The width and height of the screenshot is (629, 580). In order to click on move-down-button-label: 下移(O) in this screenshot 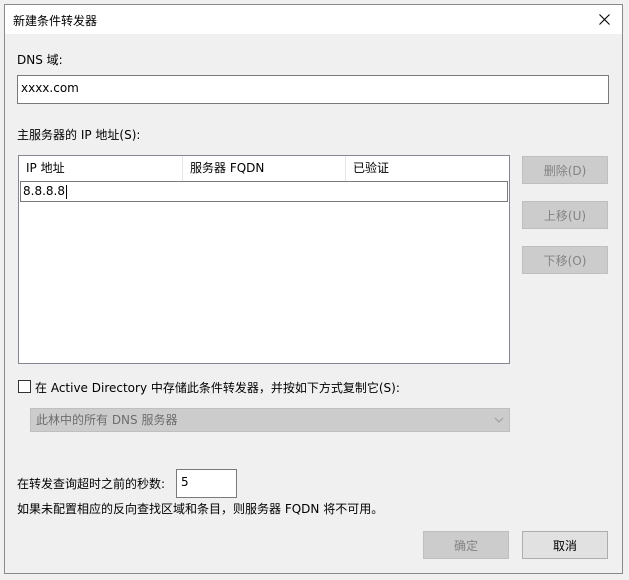, I will do `click(565, 260)`.